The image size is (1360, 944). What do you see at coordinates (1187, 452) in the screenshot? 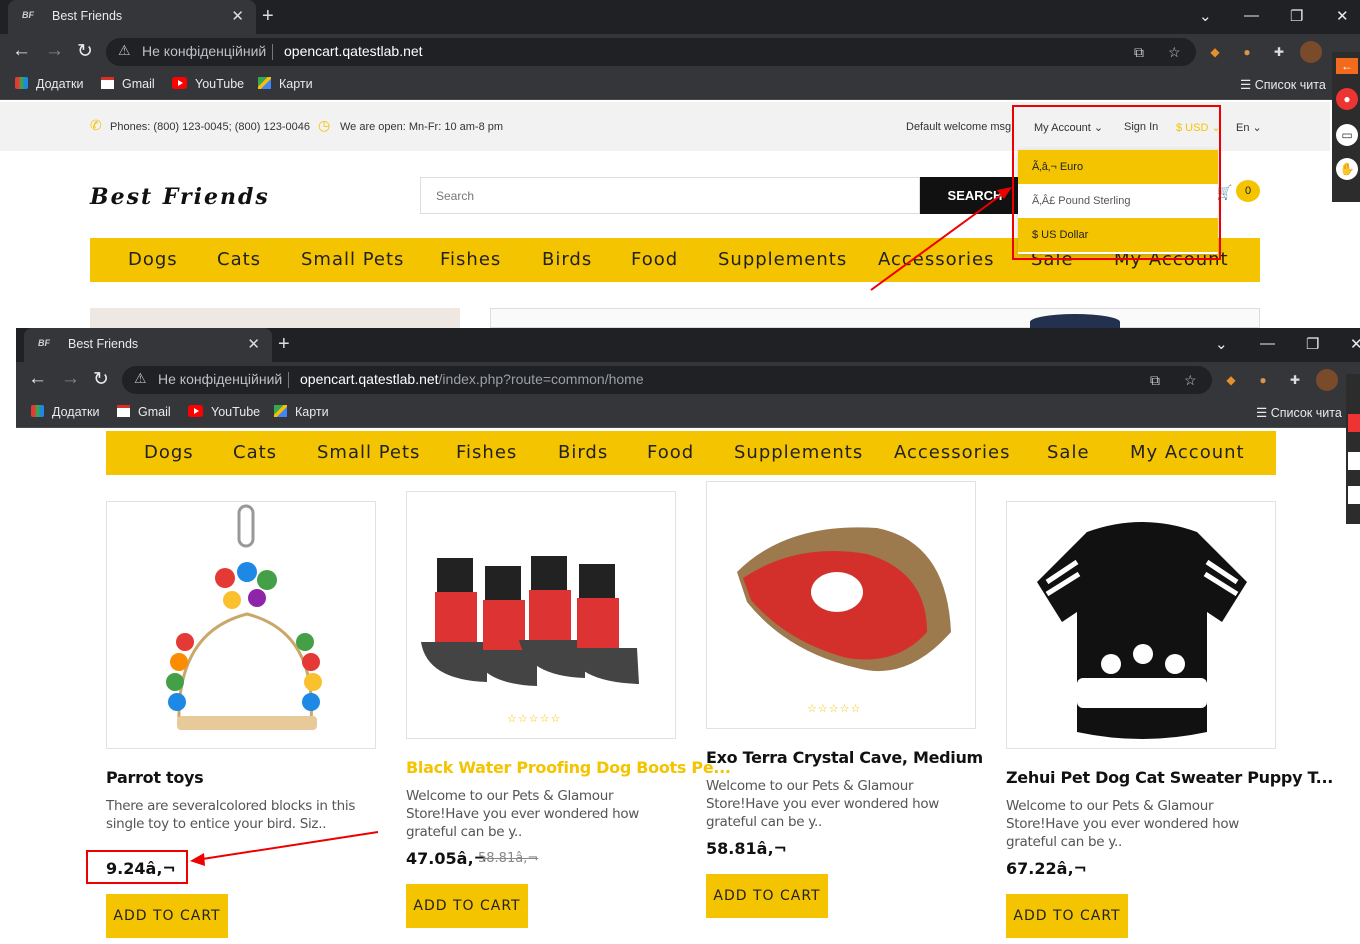
I see `menu-my-account: My Account` at bounding box center [1187, 452].